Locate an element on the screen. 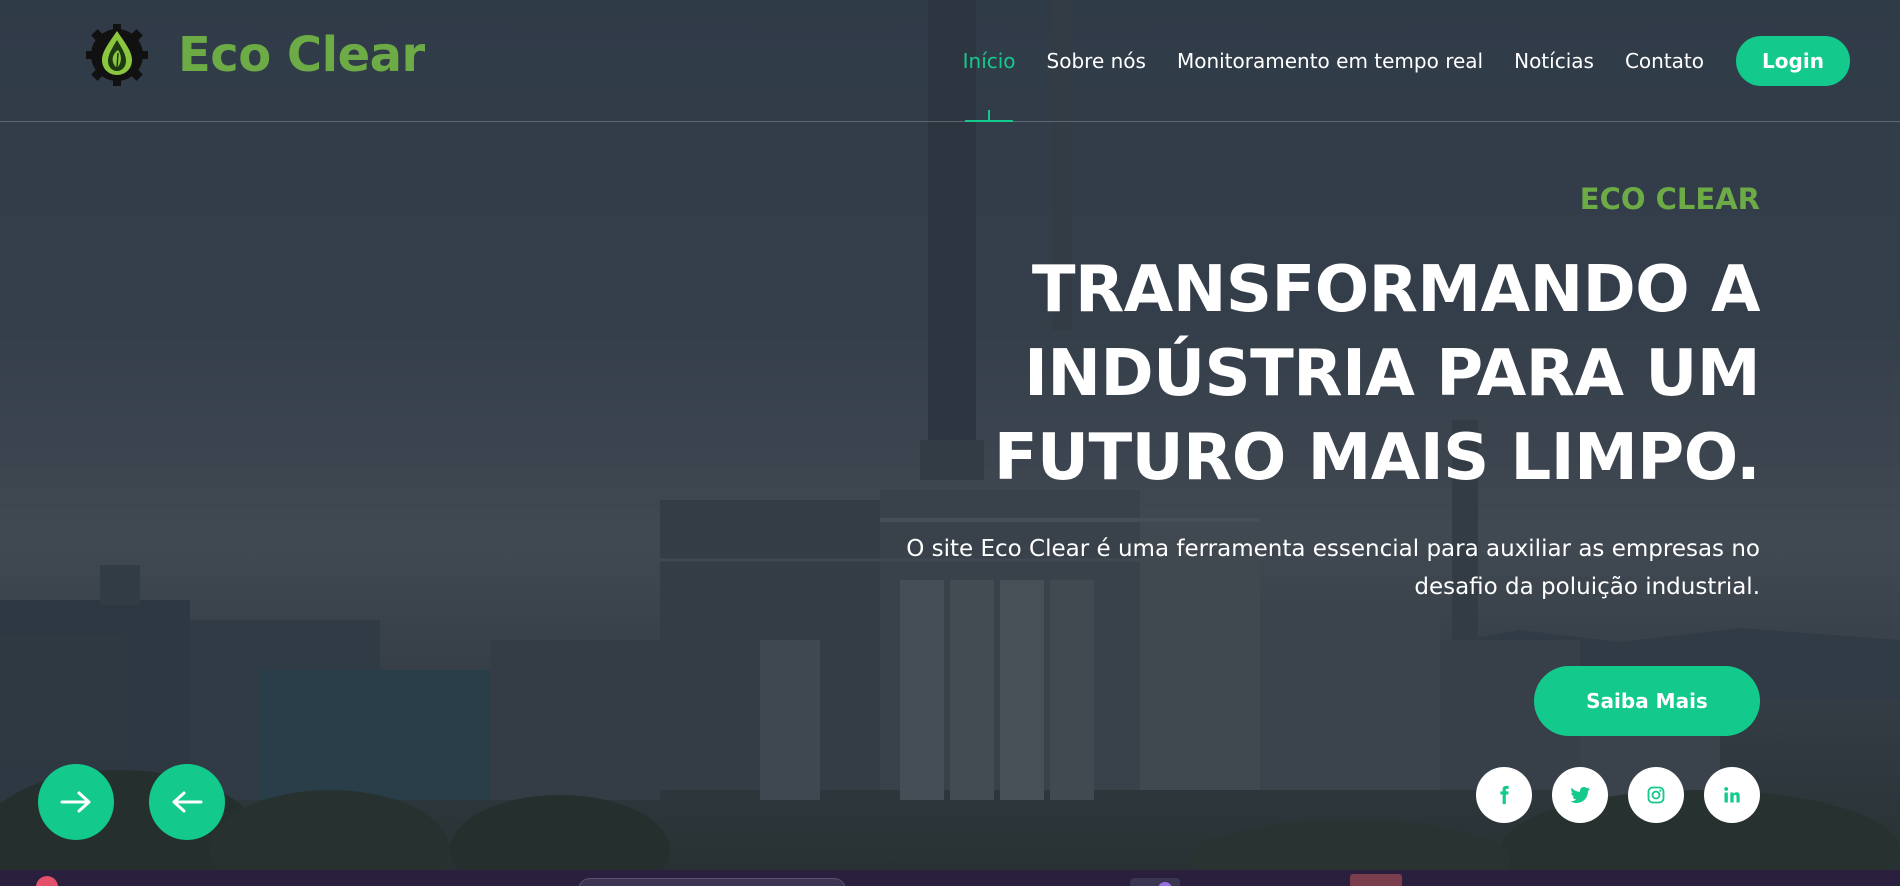 This screenshot has width=1900, height=886. nav-item-inicio: Início is located at coordinates (989, 61).